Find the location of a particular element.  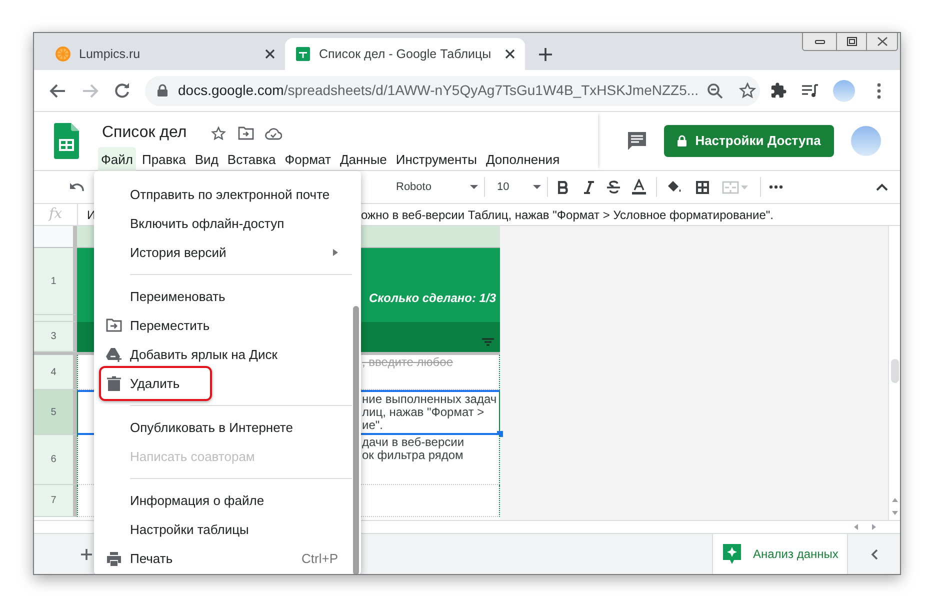

menu-bar-item: Инструменты is located at coordinates (436, 159).